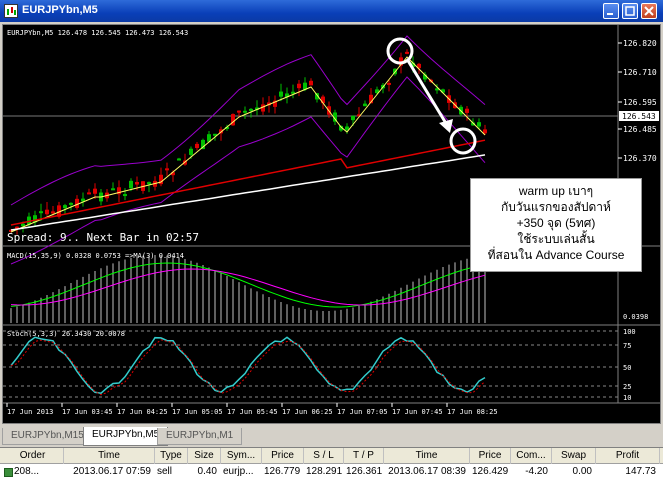 The height and width of the screenshot is (480, 663). Describe the element at coordinates (426, 473) in the screenshot. I see `trade-row-cell: 2013.06.17 08:39` at that location.